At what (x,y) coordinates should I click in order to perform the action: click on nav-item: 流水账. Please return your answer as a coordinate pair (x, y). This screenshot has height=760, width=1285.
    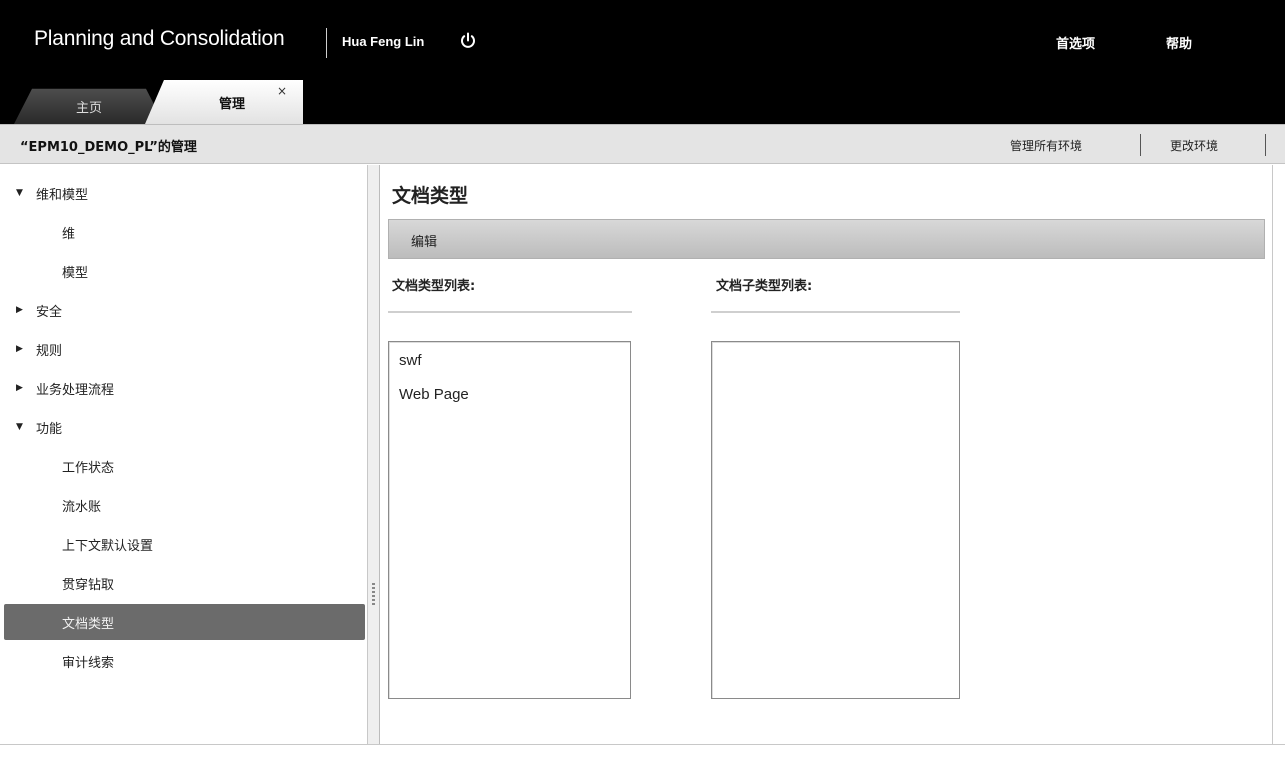
    Looking at the image, I should click on (184, 505).